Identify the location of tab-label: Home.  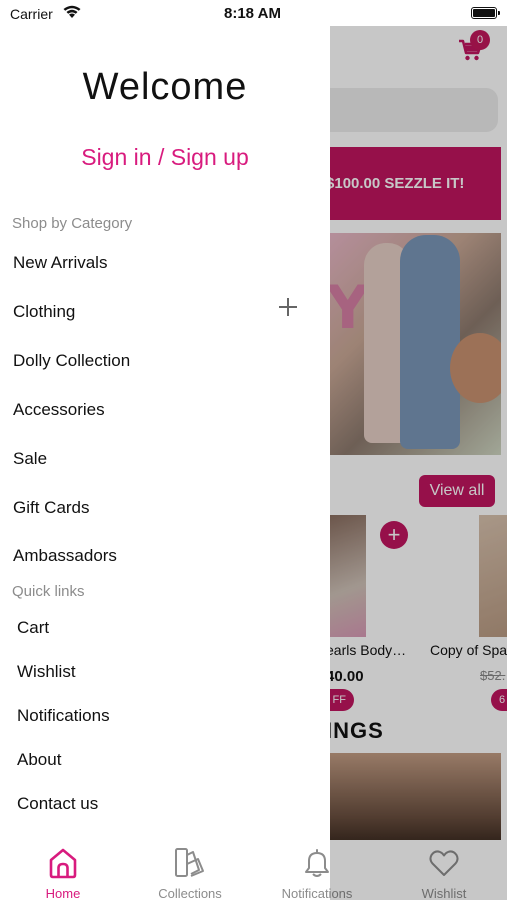
(63, 893).